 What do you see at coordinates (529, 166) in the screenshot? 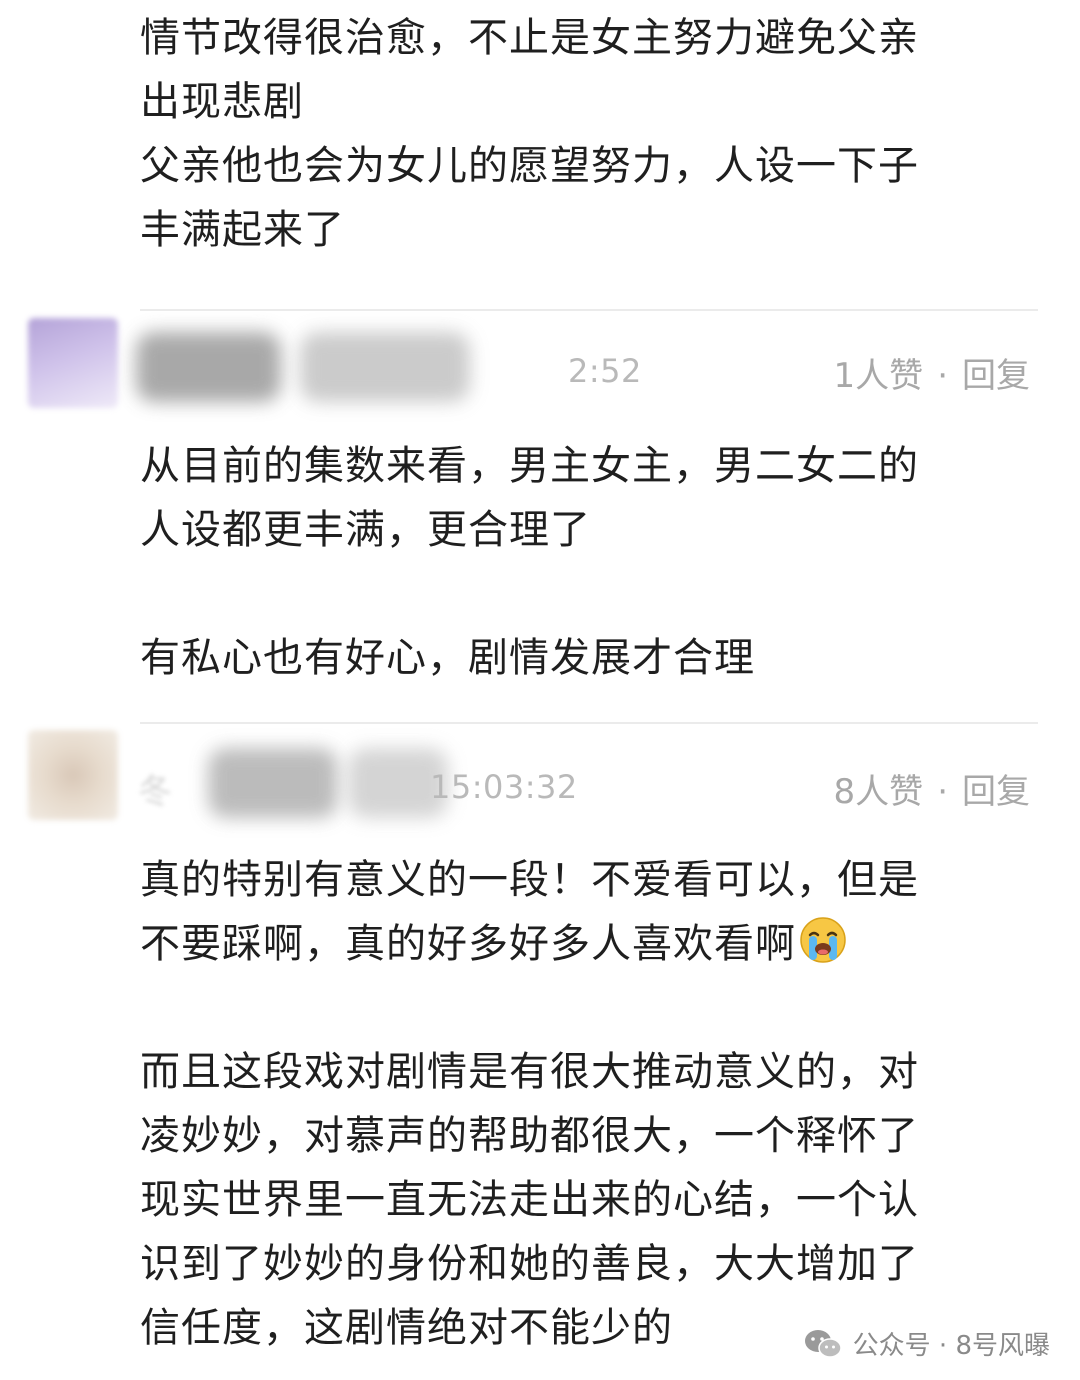
I see `comment-line: 父亲他也会为女儿的愿望努力，人设一下子` at bounding box center [529, 166].